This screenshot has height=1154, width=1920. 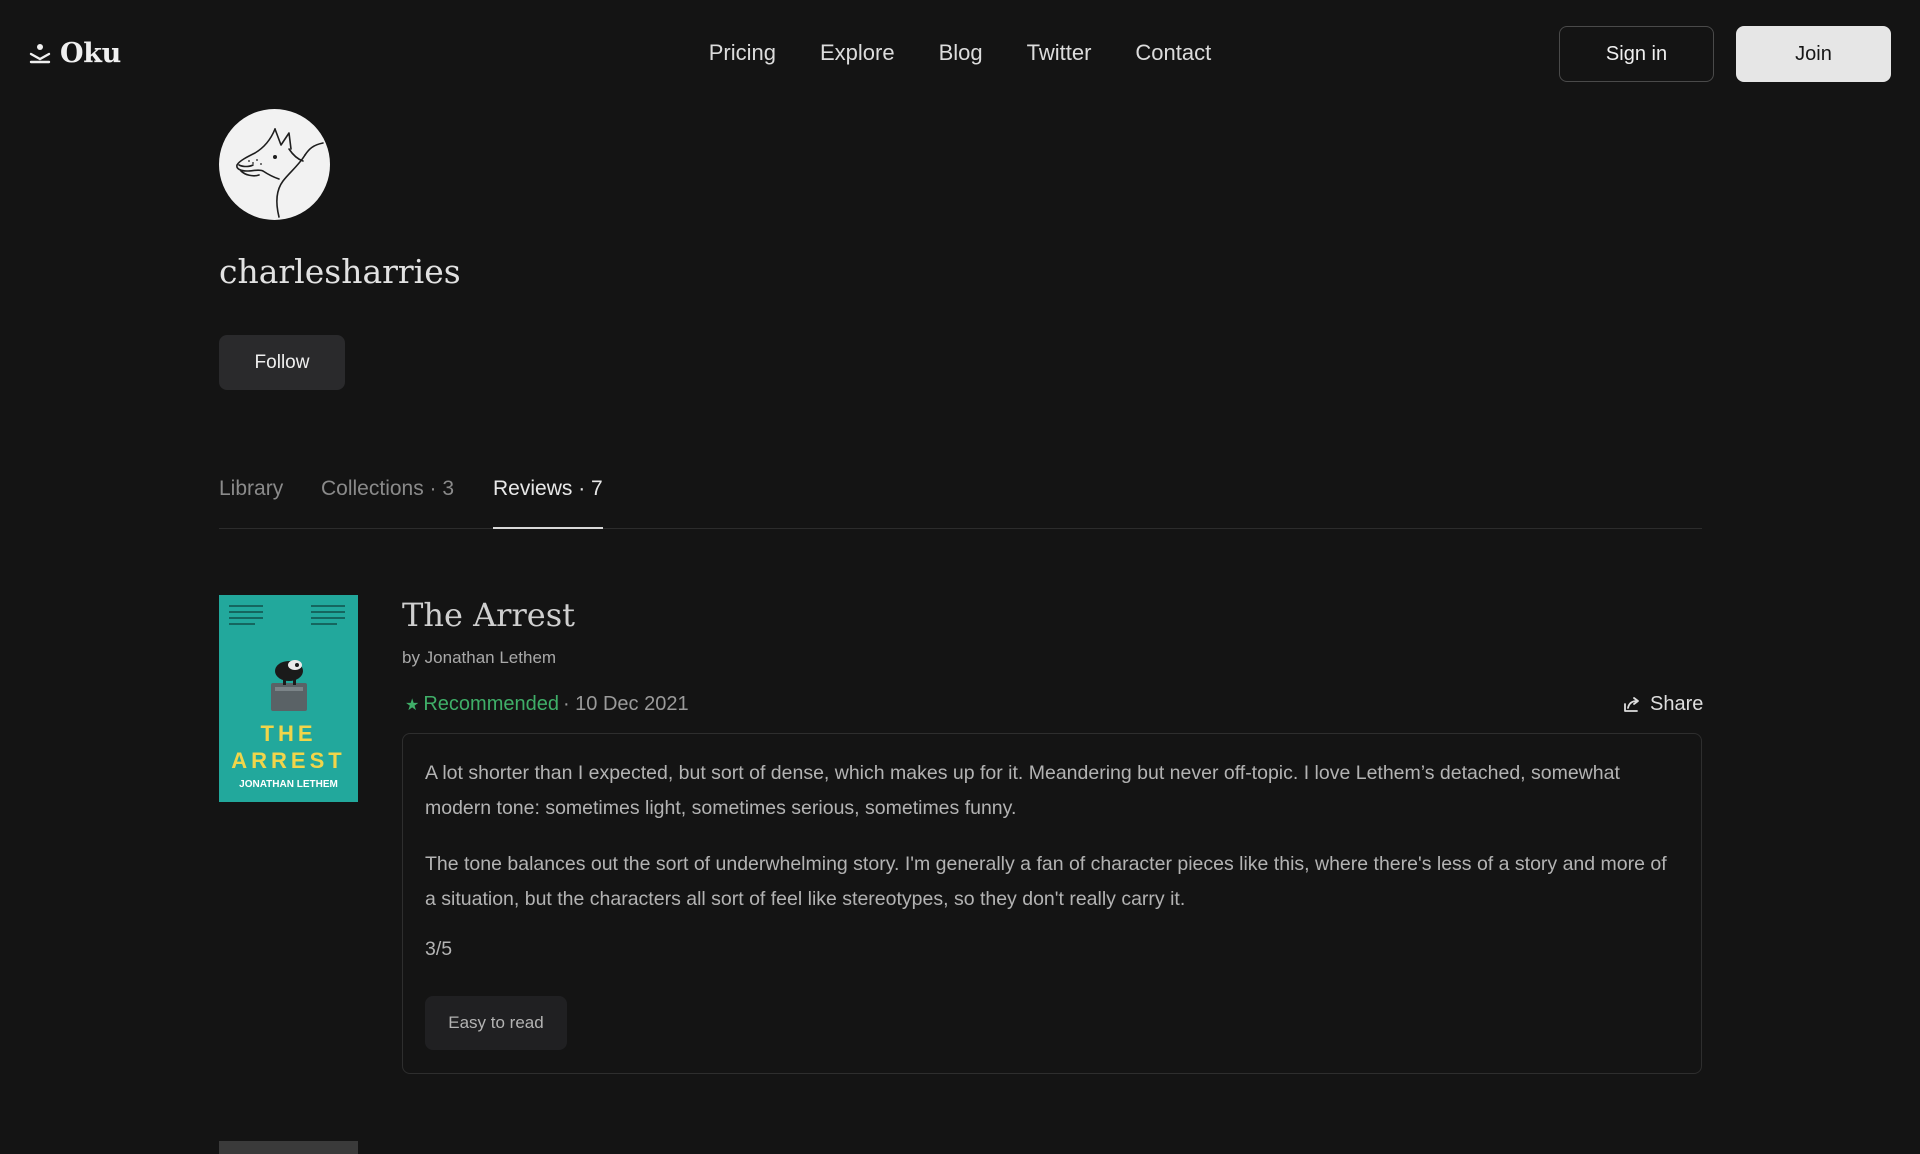 What do you see at coordinates (439, 949) in the screenshot?
I see `review-score: 3/5` at bounding box center [439, 949].